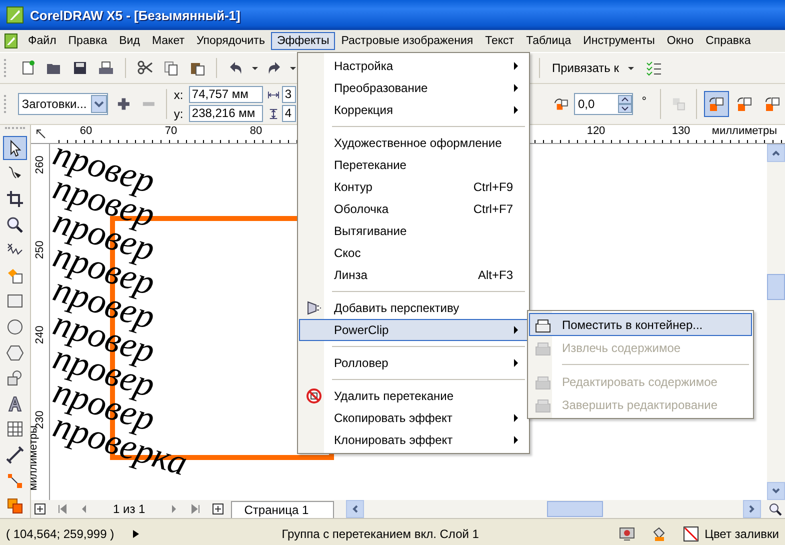  What do you see at coordinates (499, 41) in the screenshot?
I see `menu-item: Текст` at bounding box center [499, 41].